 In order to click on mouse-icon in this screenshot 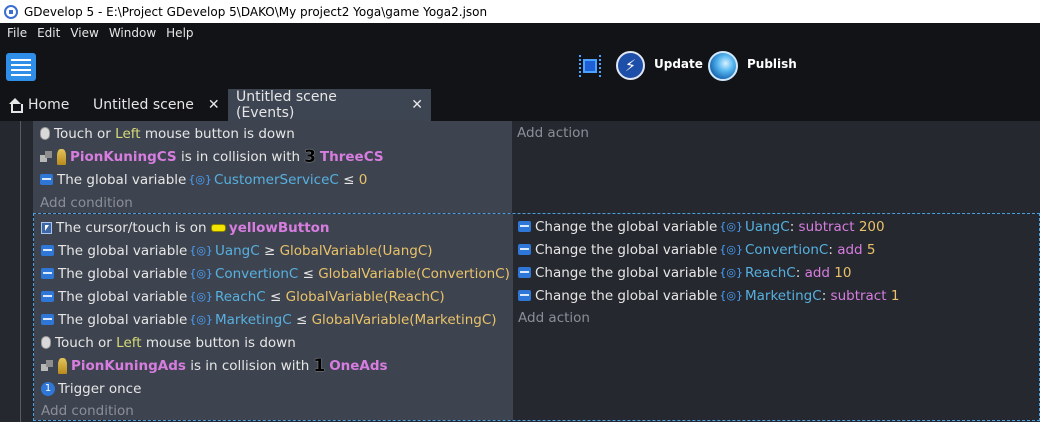, I will do `click(45, 133)`.